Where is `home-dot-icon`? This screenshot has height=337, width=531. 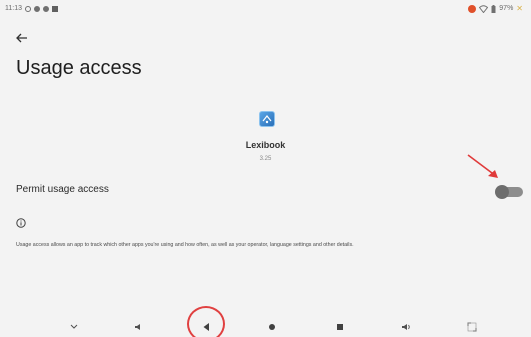
home-dot-icon is located at coordinates (272, 327).